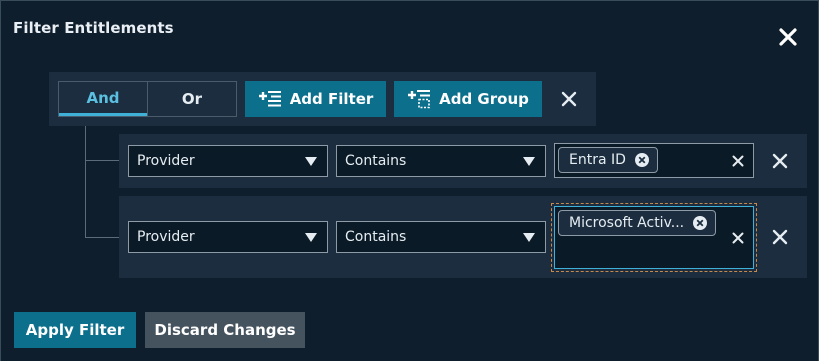  I want to click on add-filter-icon, so click(269, 99).